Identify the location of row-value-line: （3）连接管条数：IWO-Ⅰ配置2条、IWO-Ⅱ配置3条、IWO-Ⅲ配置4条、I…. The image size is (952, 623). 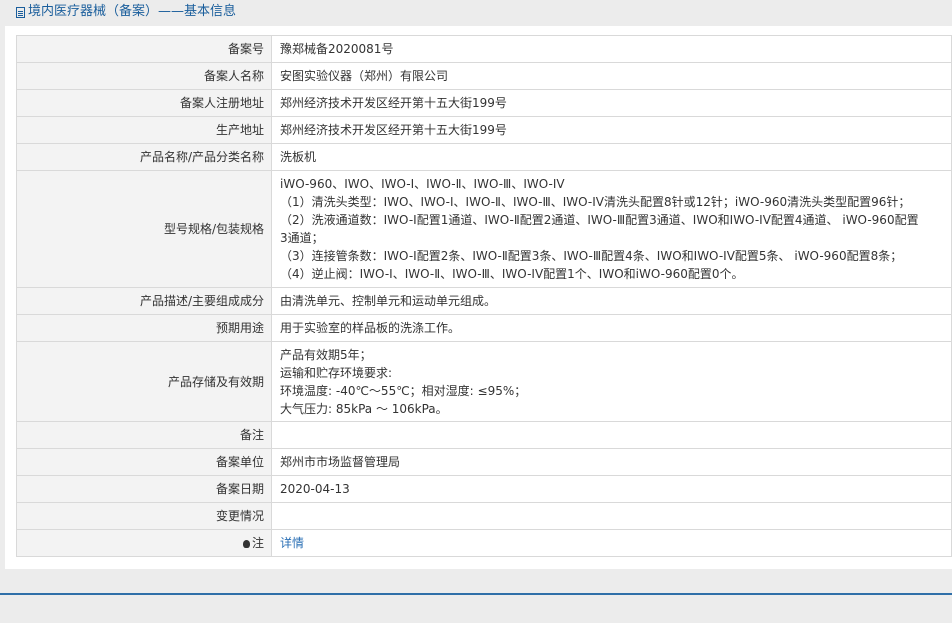
(591, 256).